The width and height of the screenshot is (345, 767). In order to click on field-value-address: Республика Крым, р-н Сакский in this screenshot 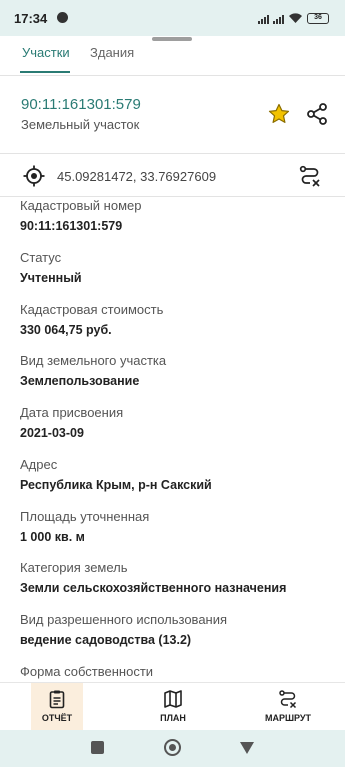, I will do `click(116, 485)`.